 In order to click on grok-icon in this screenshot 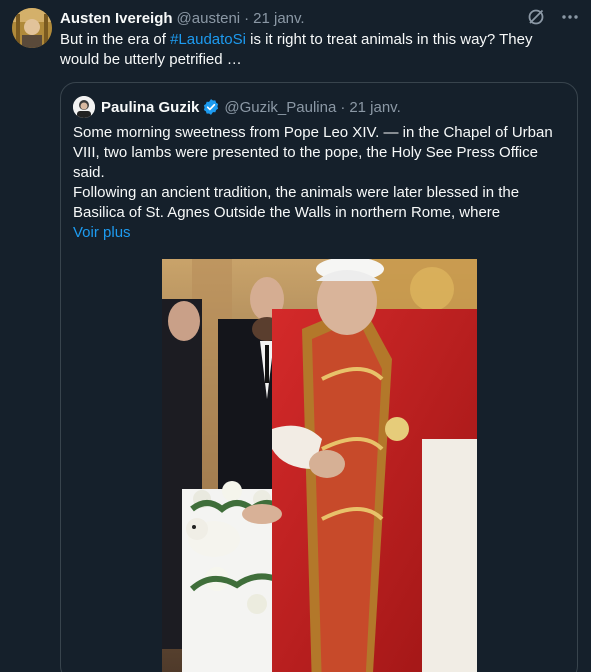, I will do `click(536, 17)`.